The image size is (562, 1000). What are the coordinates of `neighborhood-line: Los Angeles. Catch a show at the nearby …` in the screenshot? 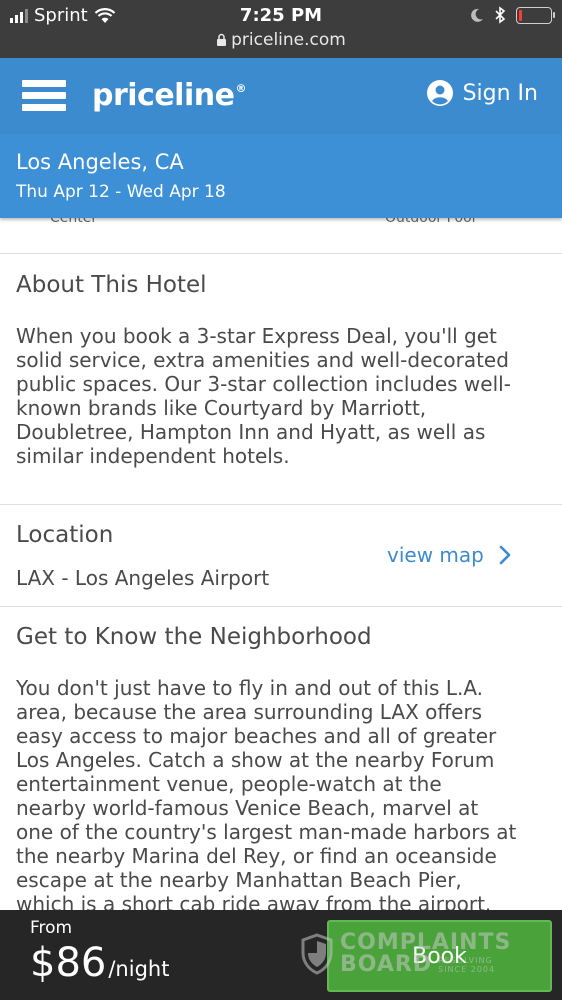 It's located at (255, 760).